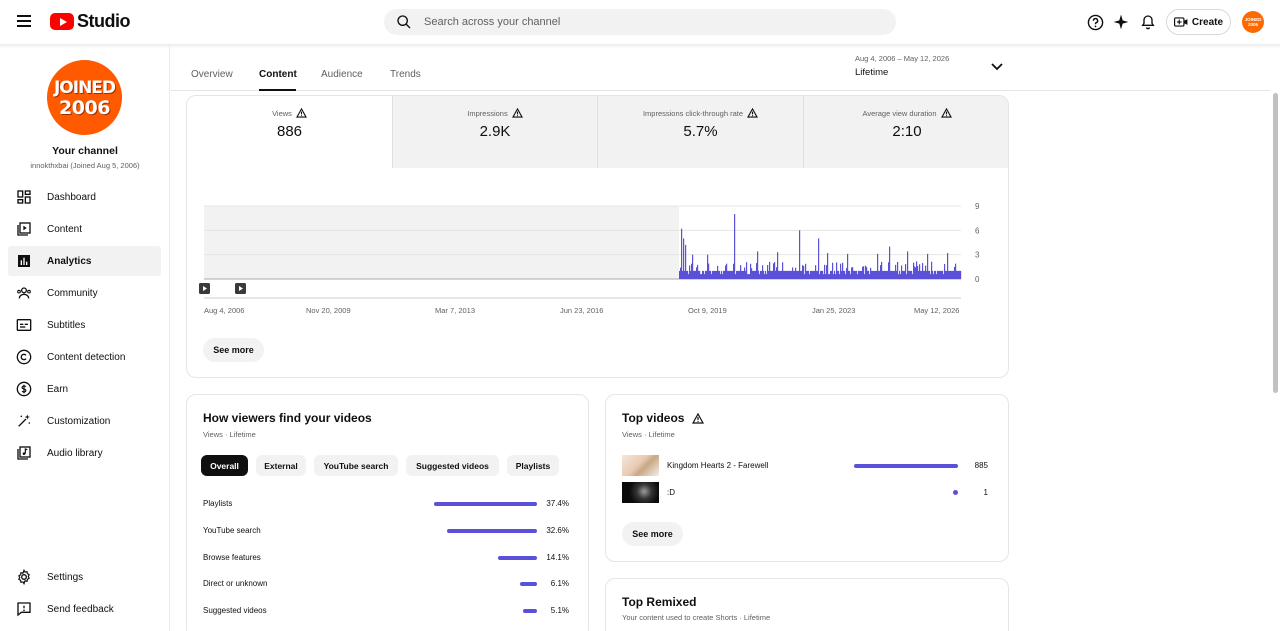  What do you see at coordinates (671, 492) in the screenshot?
I see `video-title: :D` at bounding box center [671, 492].